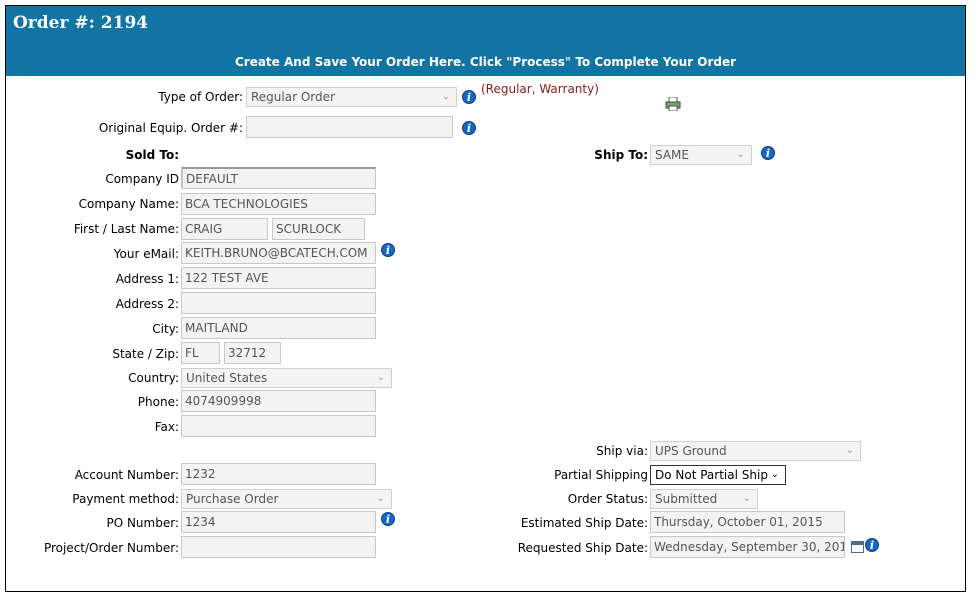  I want to click on oem-order-label: Original Equip. Order #:, so click(170, 128).